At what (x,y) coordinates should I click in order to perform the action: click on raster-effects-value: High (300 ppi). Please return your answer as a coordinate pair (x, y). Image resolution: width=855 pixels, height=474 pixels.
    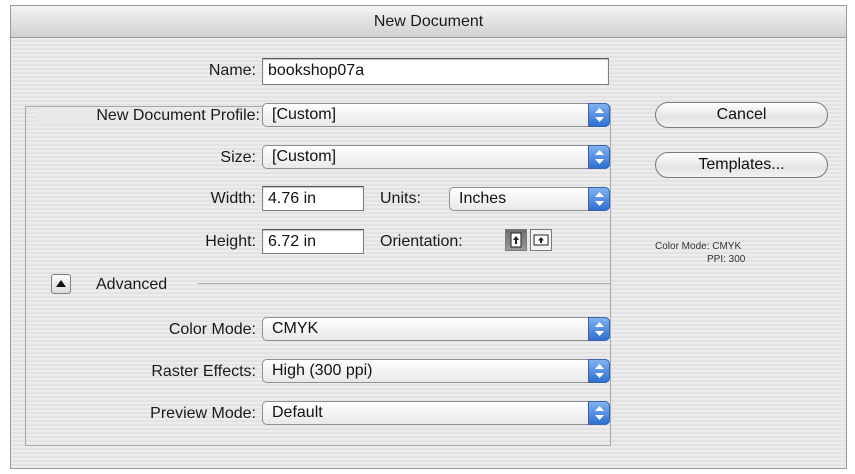
    Looking at the image, I should click on (322, 370).